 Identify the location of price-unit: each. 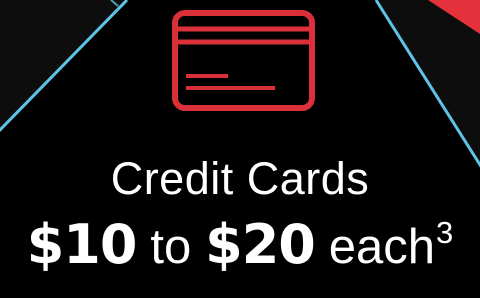
(382, 247).